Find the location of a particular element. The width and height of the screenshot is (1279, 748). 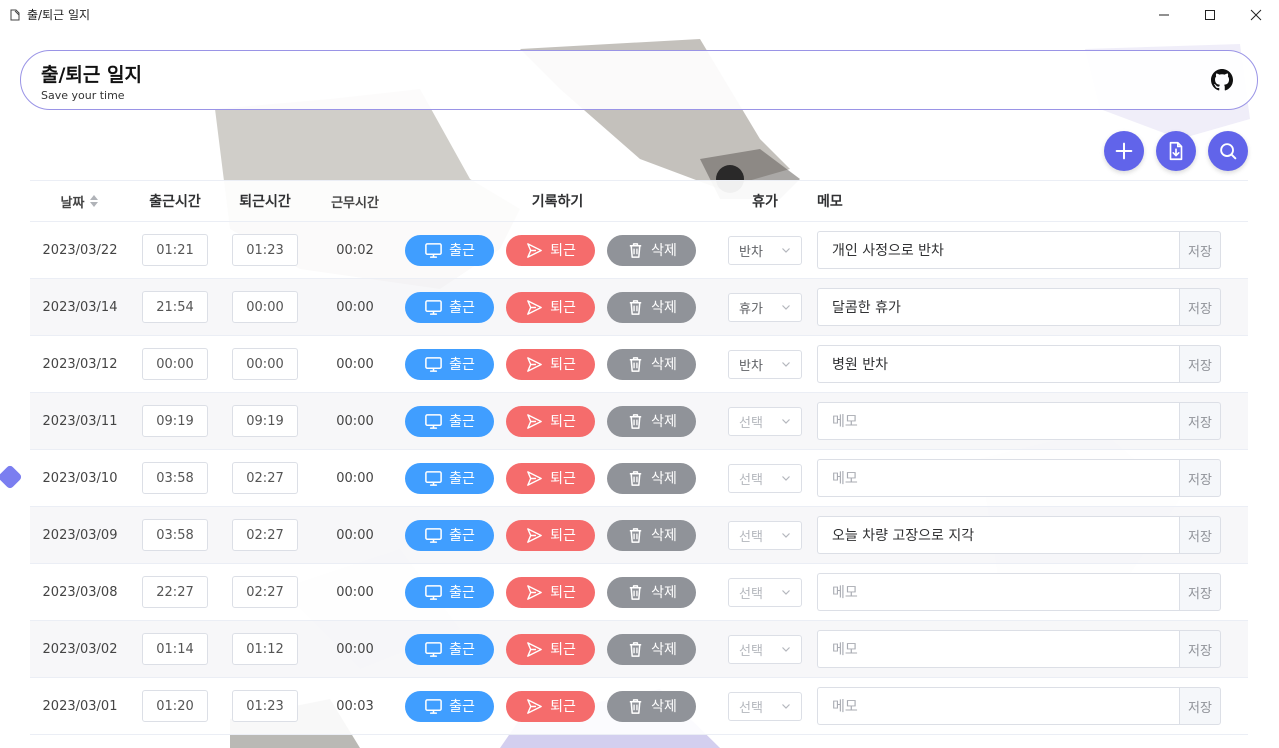

memo-input: 개인 사정으로 반차 is located at coordinates (998, 250).